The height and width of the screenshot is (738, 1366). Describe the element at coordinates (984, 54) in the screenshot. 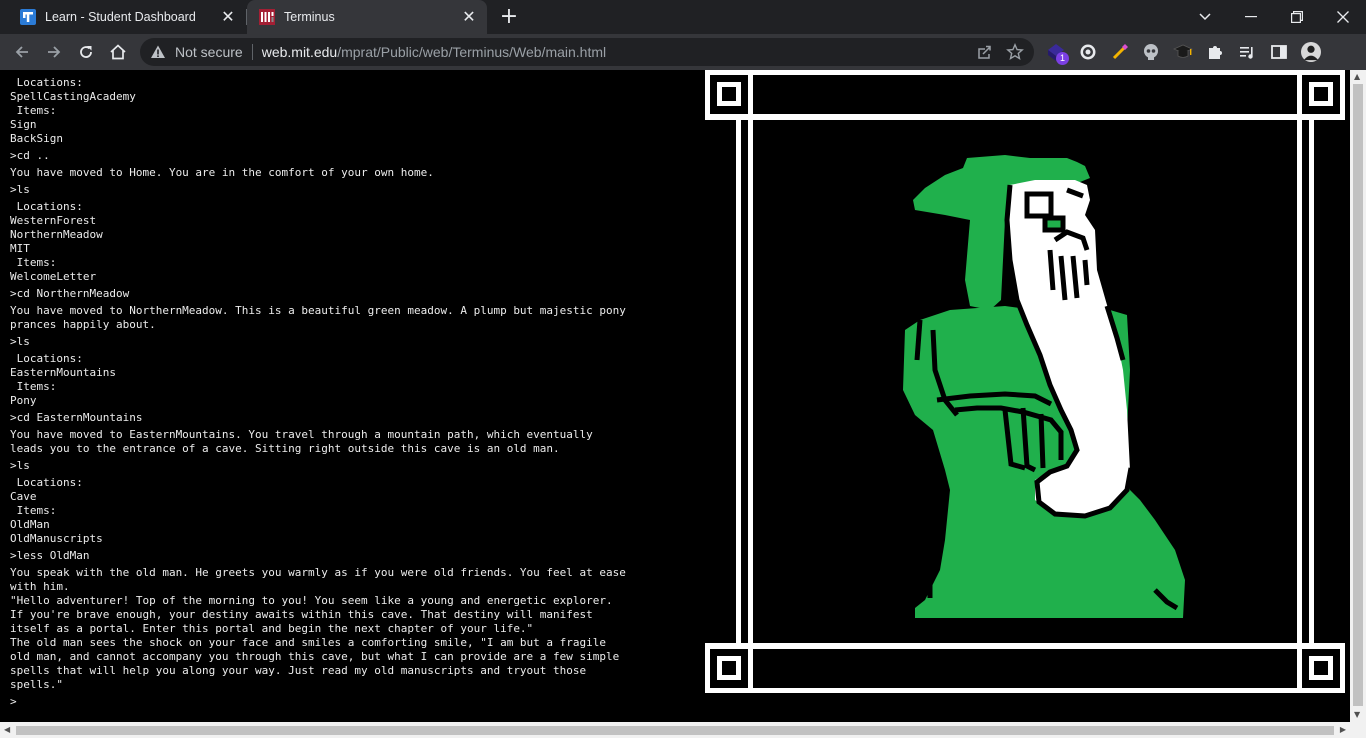

I see `share-icon` at that location.